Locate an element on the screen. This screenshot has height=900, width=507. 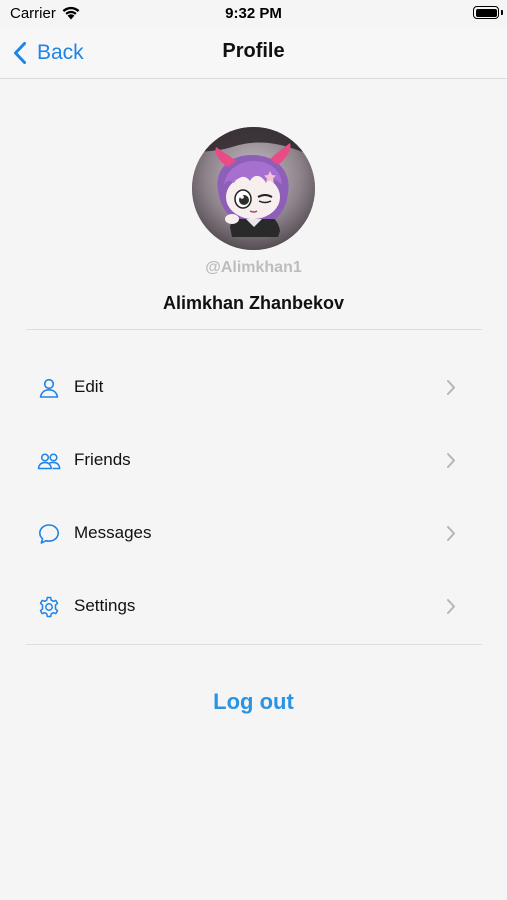
gear-icon is located at coordinates (49, 607).